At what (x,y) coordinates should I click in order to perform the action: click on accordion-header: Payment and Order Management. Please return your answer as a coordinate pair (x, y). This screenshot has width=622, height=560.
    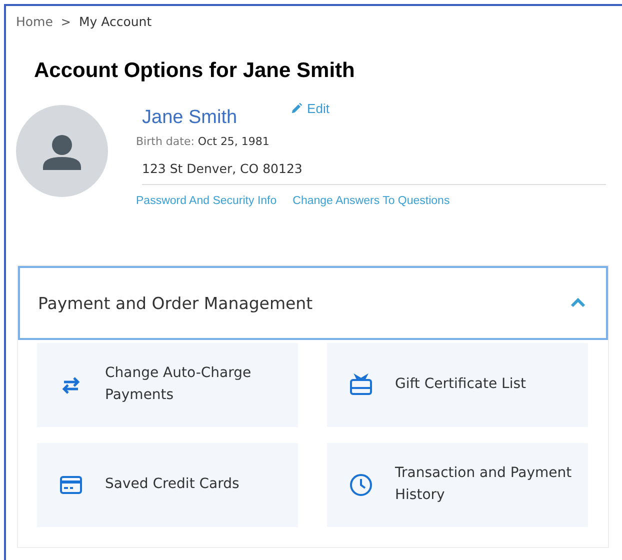
    Looking at the image, I should click on (313, 303).